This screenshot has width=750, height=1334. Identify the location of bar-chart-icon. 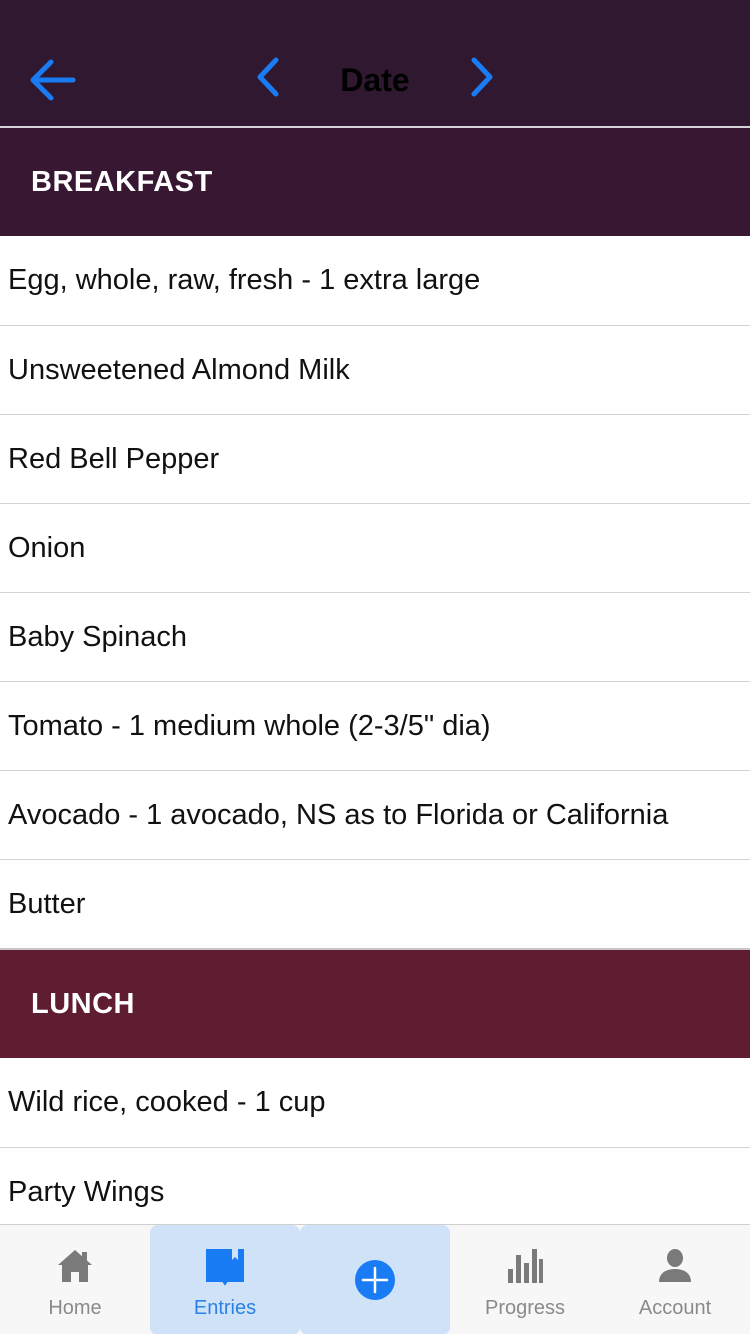
(525, 1266).